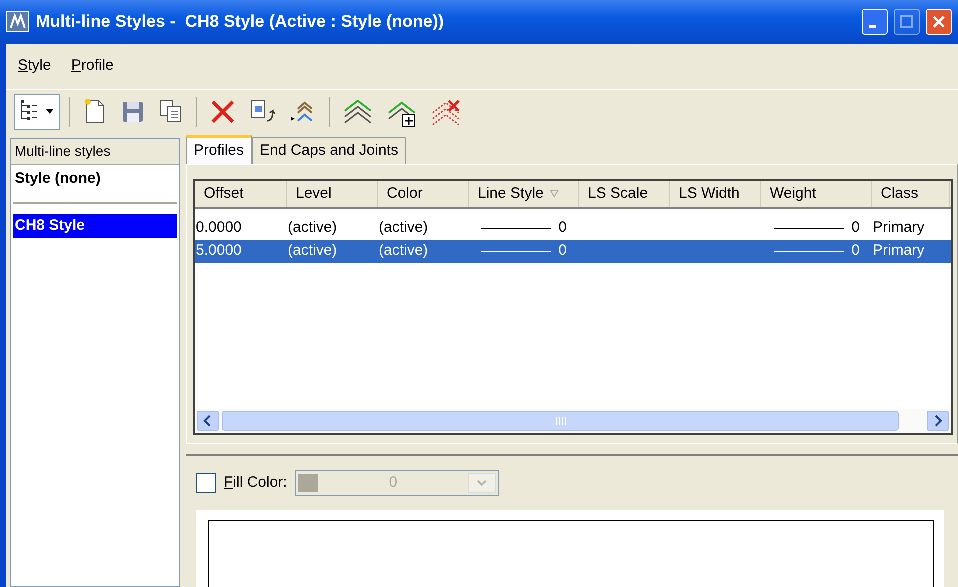 Image resolution: width=958 pixels, height=587 pixels. I want to click on maximize-icon, so click(907, 22).